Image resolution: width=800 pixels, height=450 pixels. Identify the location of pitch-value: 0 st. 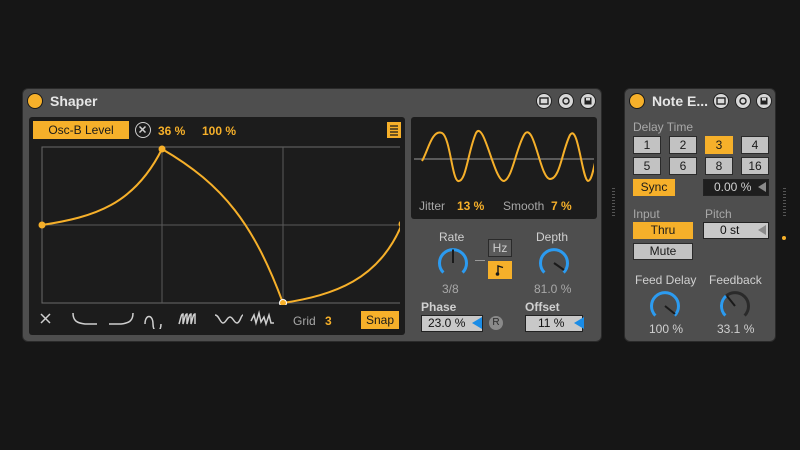
(730, 230).